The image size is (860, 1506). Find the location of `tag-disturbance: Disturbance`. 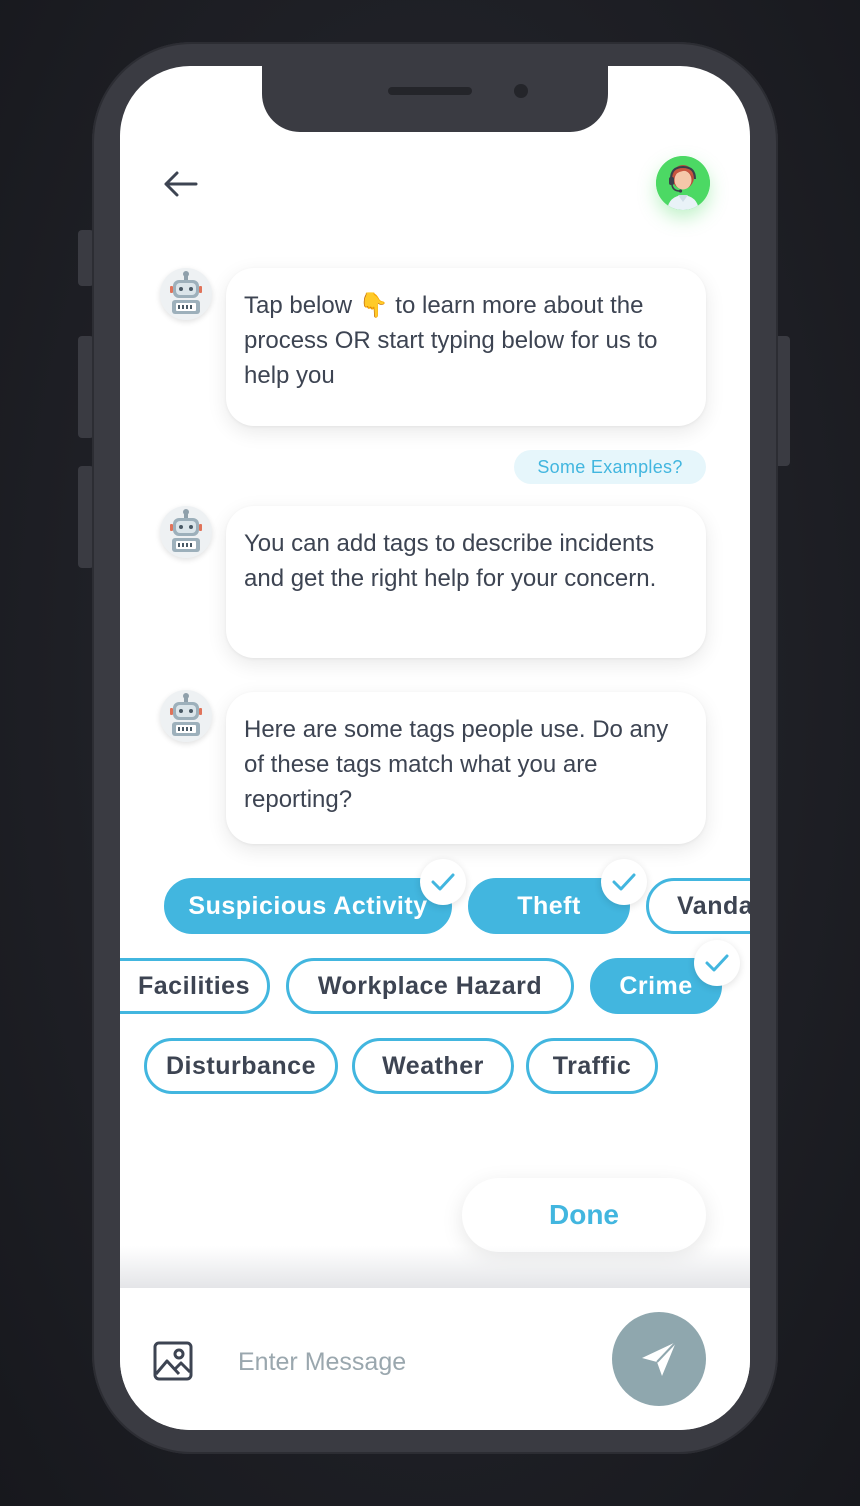

tag-disturbance: Disturbance is located at coordinates (241, 1066).